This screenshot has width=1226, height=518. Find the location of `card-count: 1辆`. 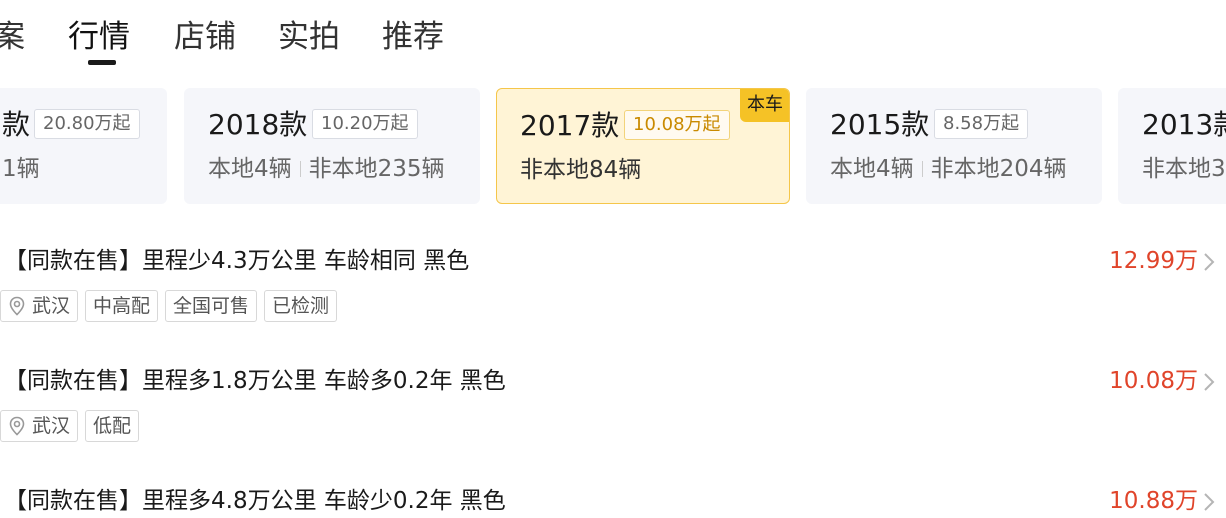

card-count: 1辆 is located at coordinates (21, 169).